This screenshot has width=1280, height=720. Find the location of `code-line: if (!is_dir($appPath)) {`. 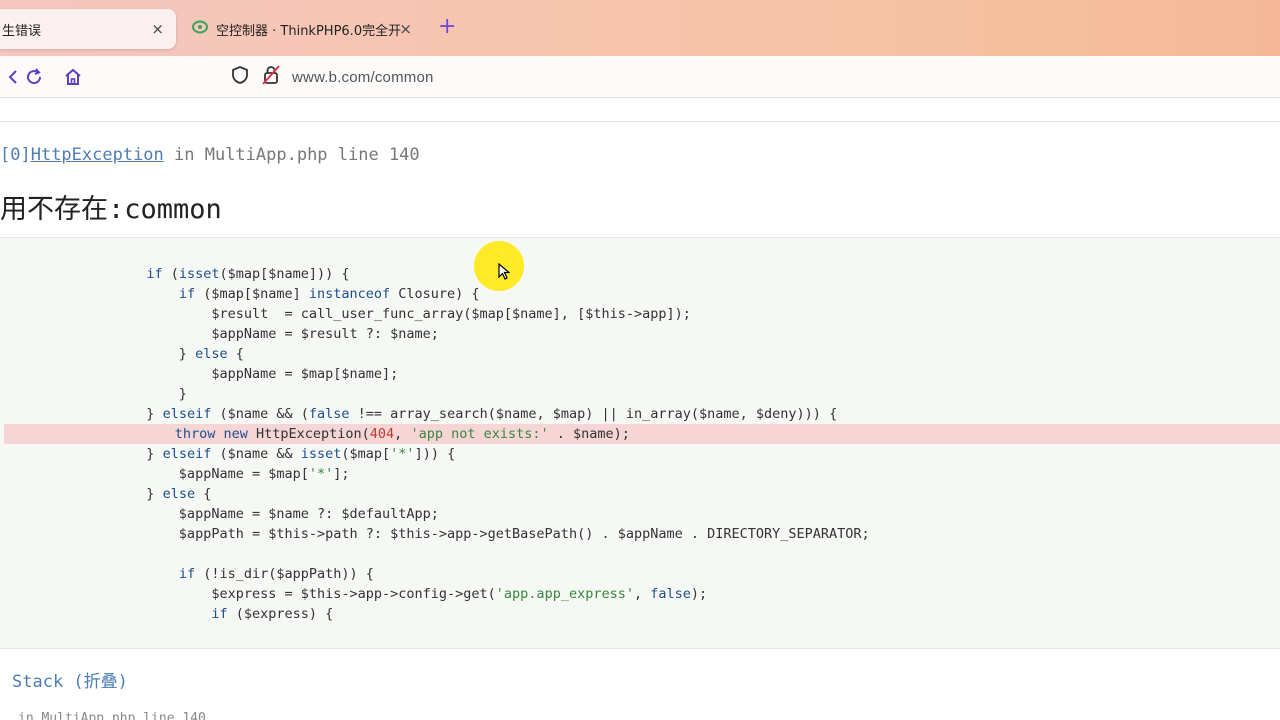

code-line: if (!is_dir($appPath)) { is located at coordinates (276, 574).